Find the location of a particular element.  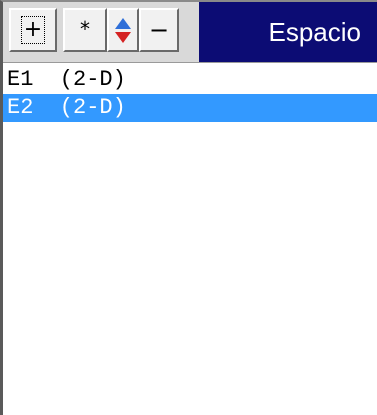

remove-button: − is located at coordinates (159, 30).